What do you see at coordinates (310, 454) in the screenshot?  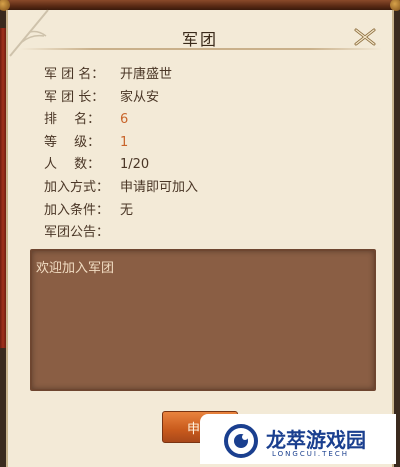 I see `watermark-sub: LONGCUI.TECH` at bounding box center [310, 454].